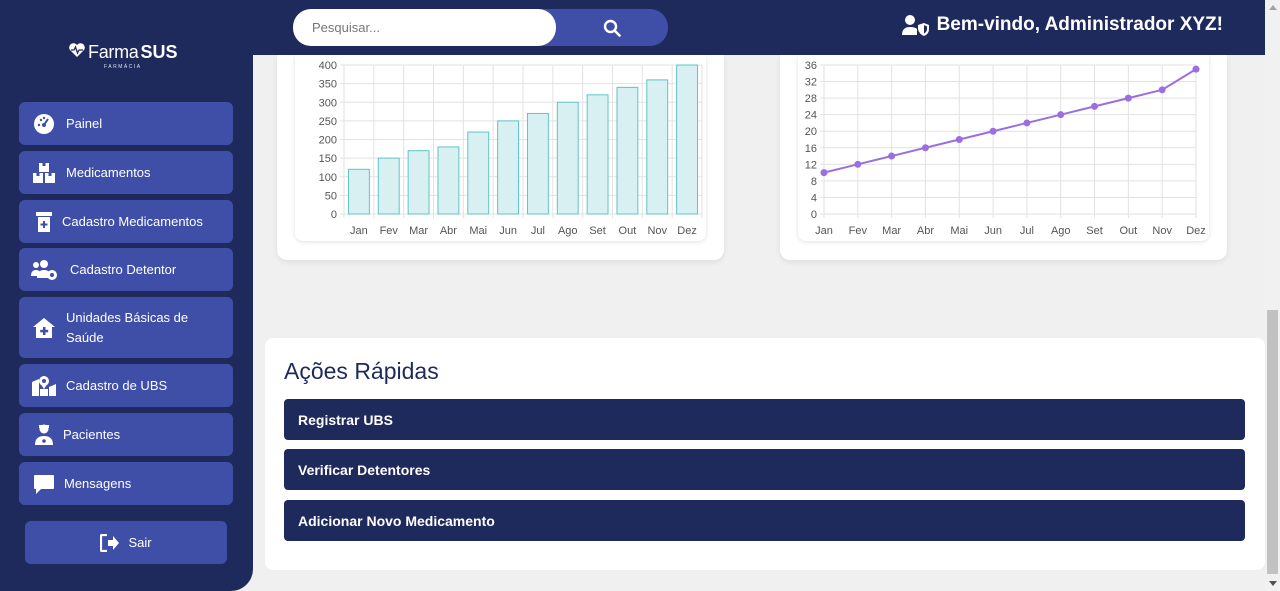 The height and width of the screenshot is (591, 1280). I want to click on logout-label: Sair, so click(140, 542).